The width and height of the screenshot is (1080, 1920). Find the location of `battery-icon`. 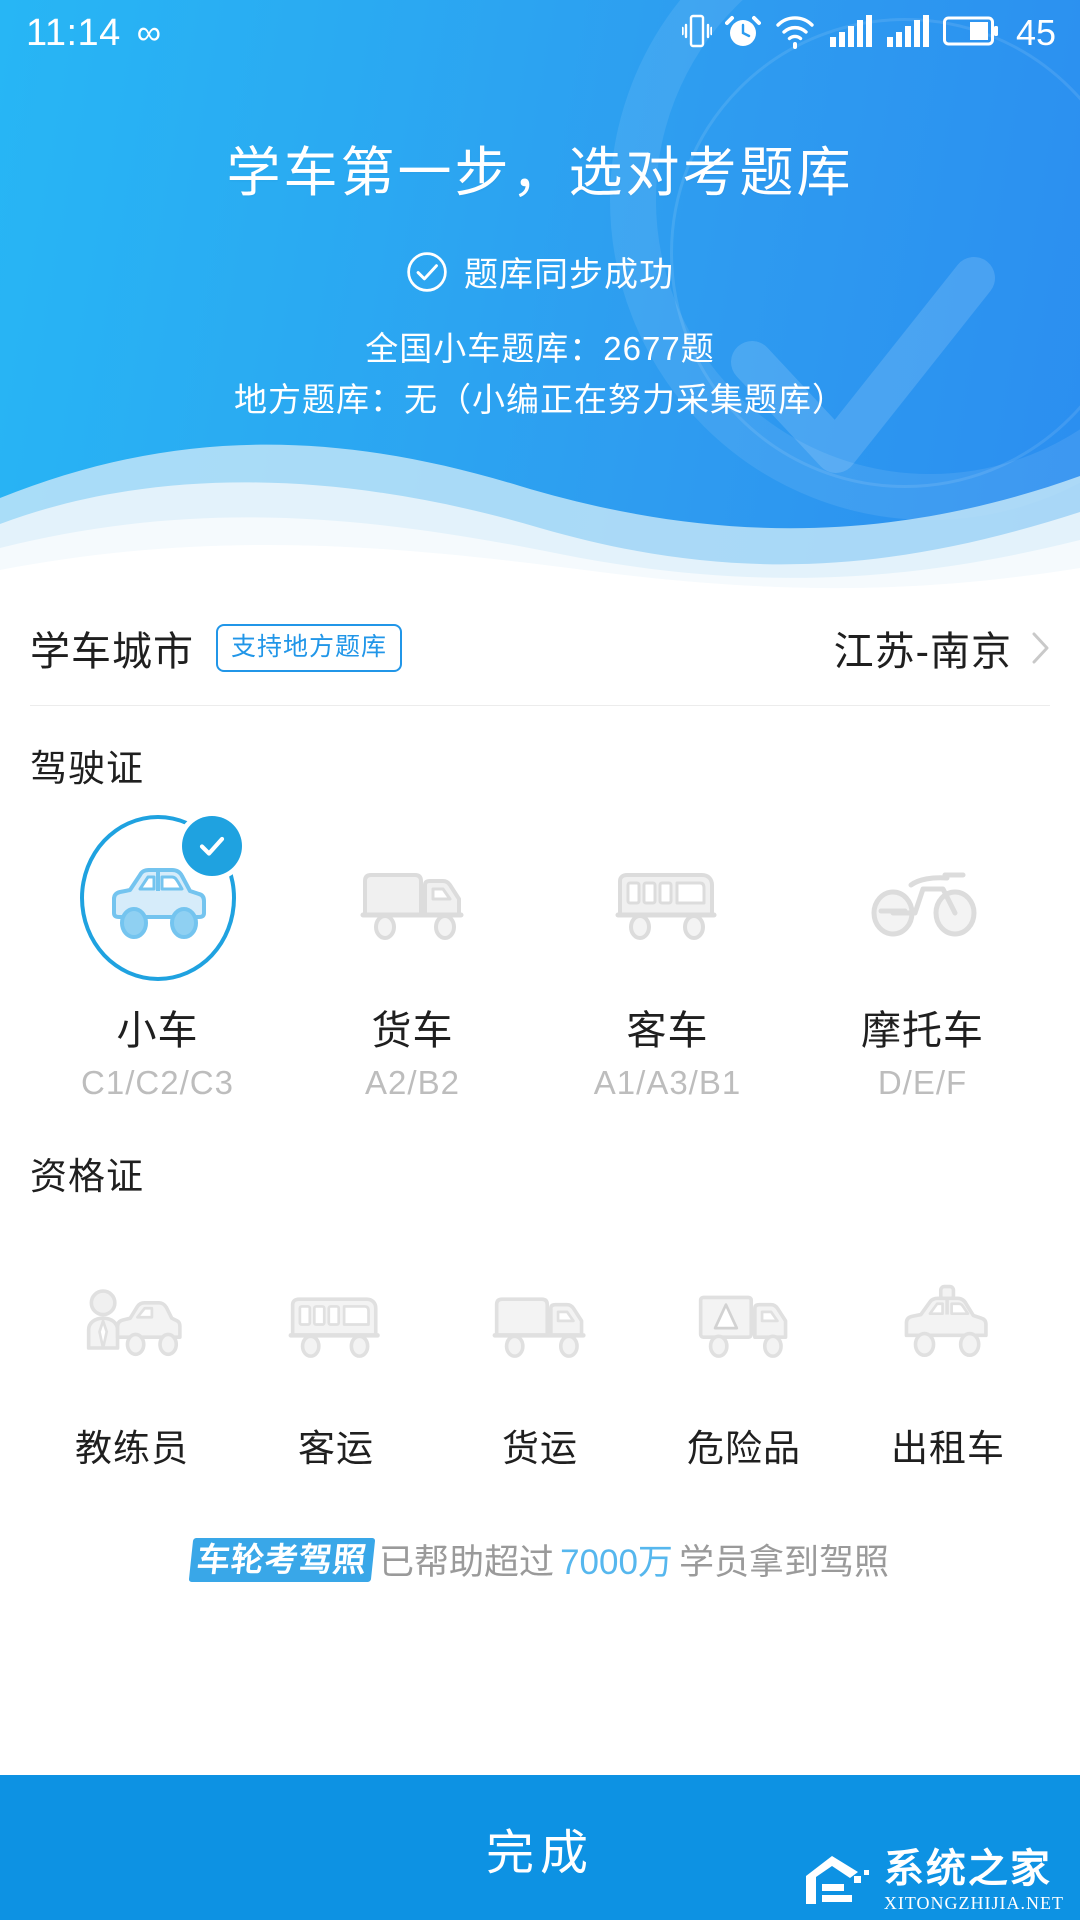

battery-icon is located at coordinates (970, 33).